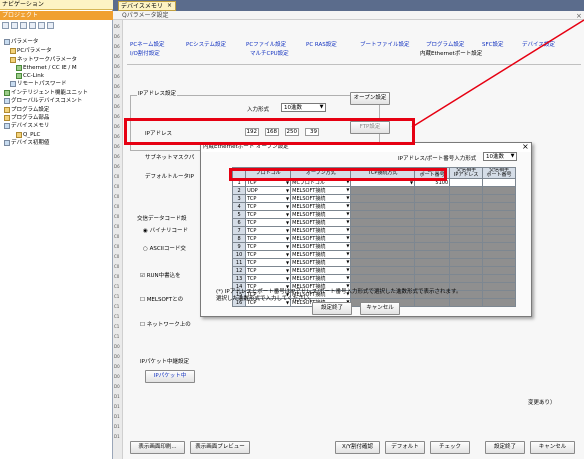 Image resolution: width=584 pixels, height=459 pixels. What do you see at coordinates (46, 93) in the screenshot?
I see `tree-item: インテリジェント機能ユニット` at bounding box center [46, 93].